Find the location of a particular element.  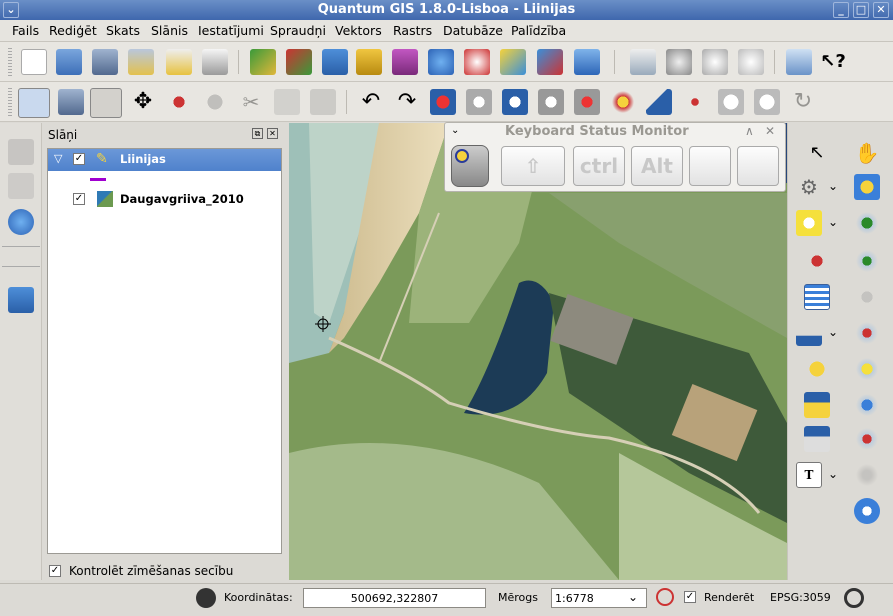

merge-attributes-icon is located at coordinates (767, 102).